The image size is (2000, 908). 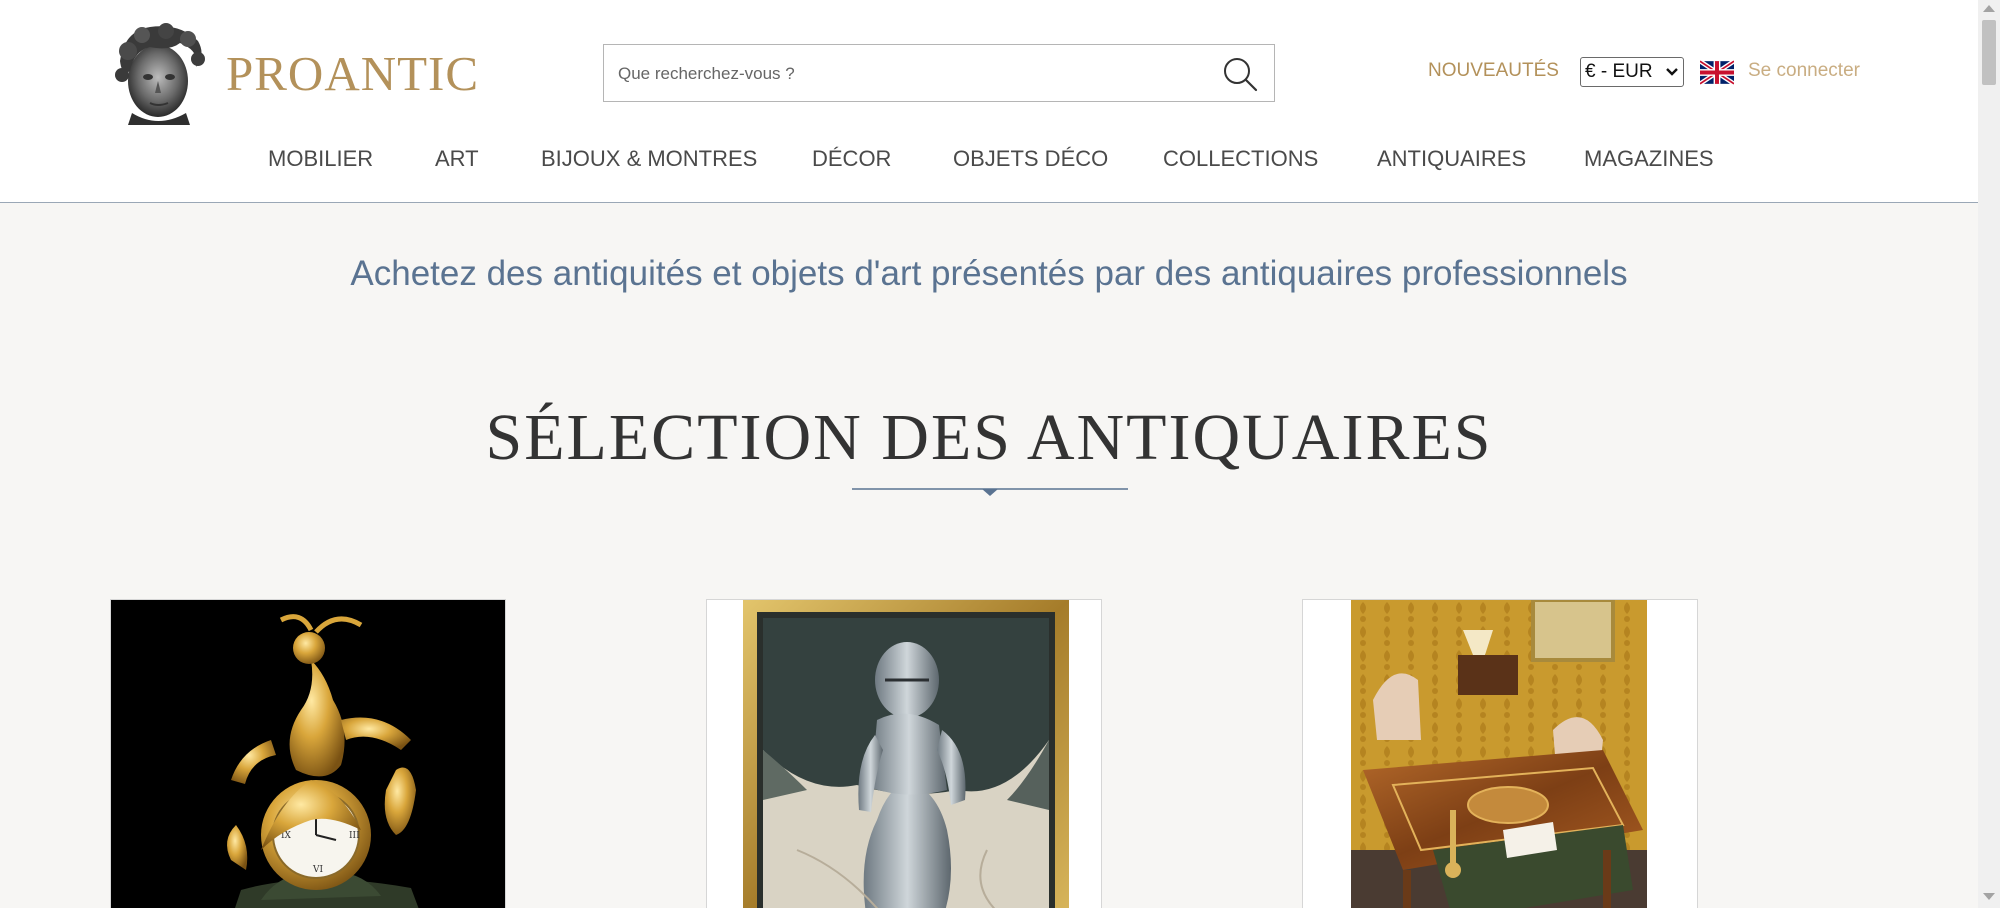 I want to click on currency-select: € - EUR, so click(x=1632, y=72).